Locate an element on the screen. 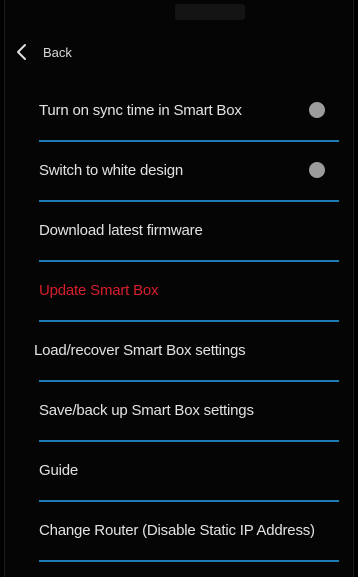 Image resolution: width=358 pixels, height=577 pixels. menu-item-label: Save/back up Smart Box settings is located at coordinates (146, 410).